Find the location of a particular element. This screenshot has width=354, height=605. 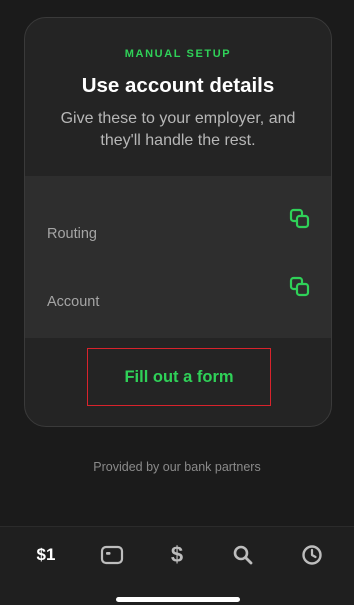

eyebrow-label: MANUAL SETUP is located at coordinates (178, 54).